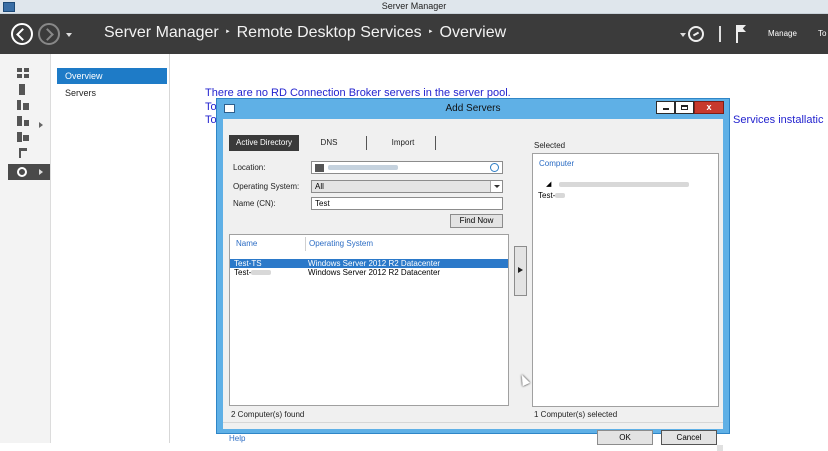 The image size is (828, 451). Describe the element at coordinates (266, 186) in the screenshot. I see `os-label: Operating System:` at that location.